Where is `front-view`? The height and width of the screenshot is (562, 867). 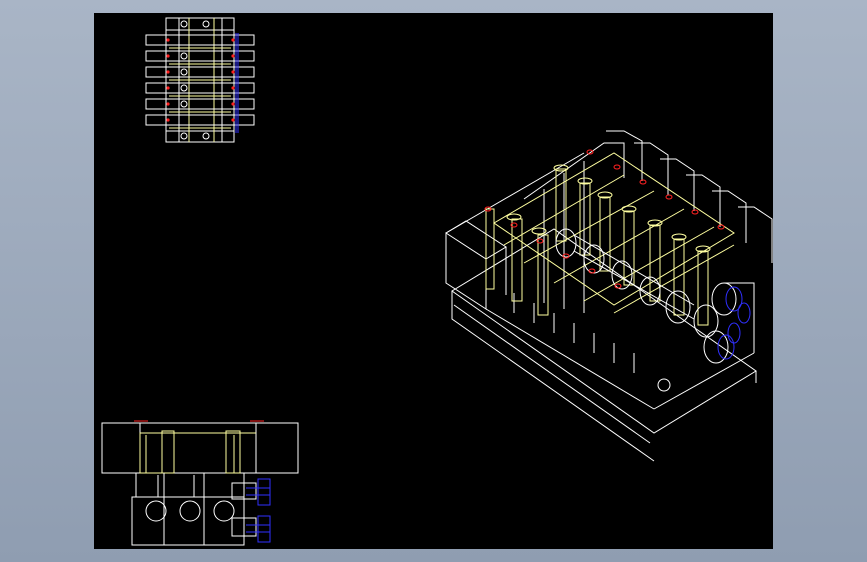
front-view is located at coordinates (200, 483).